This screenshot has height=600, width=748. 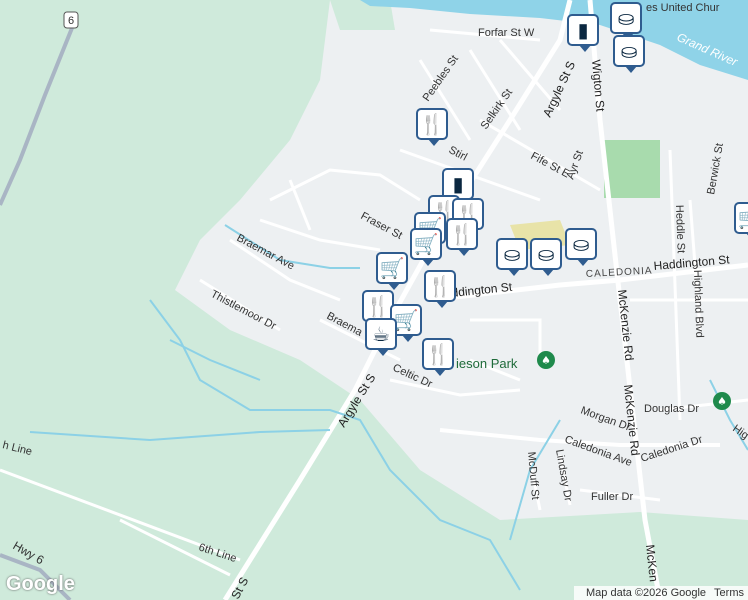 I want to click on fuller-dr-label: Fuller Dr, so click(x=612, y=497).